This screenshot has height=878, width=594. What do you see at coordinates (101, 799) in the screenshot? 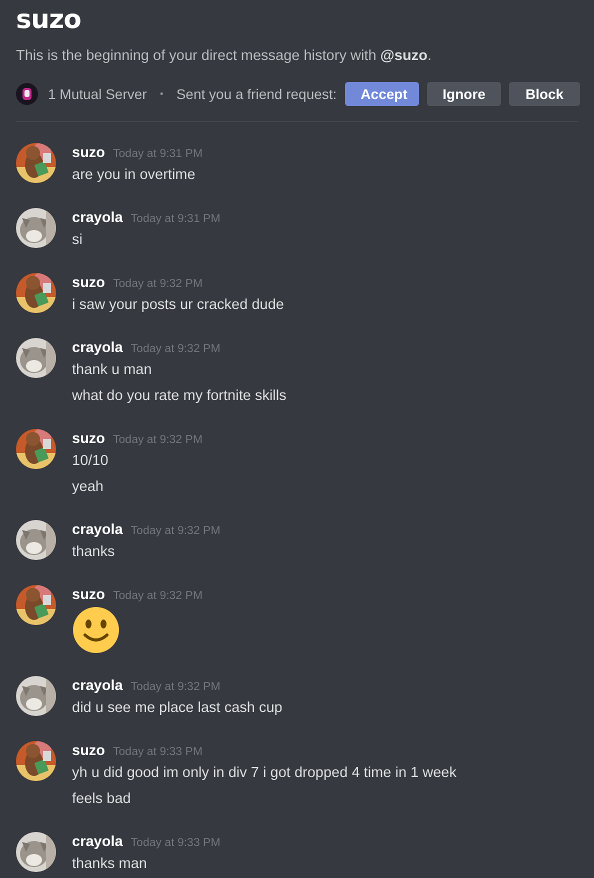
I see `message-text: feels bad` at bounding box center [101, 799].